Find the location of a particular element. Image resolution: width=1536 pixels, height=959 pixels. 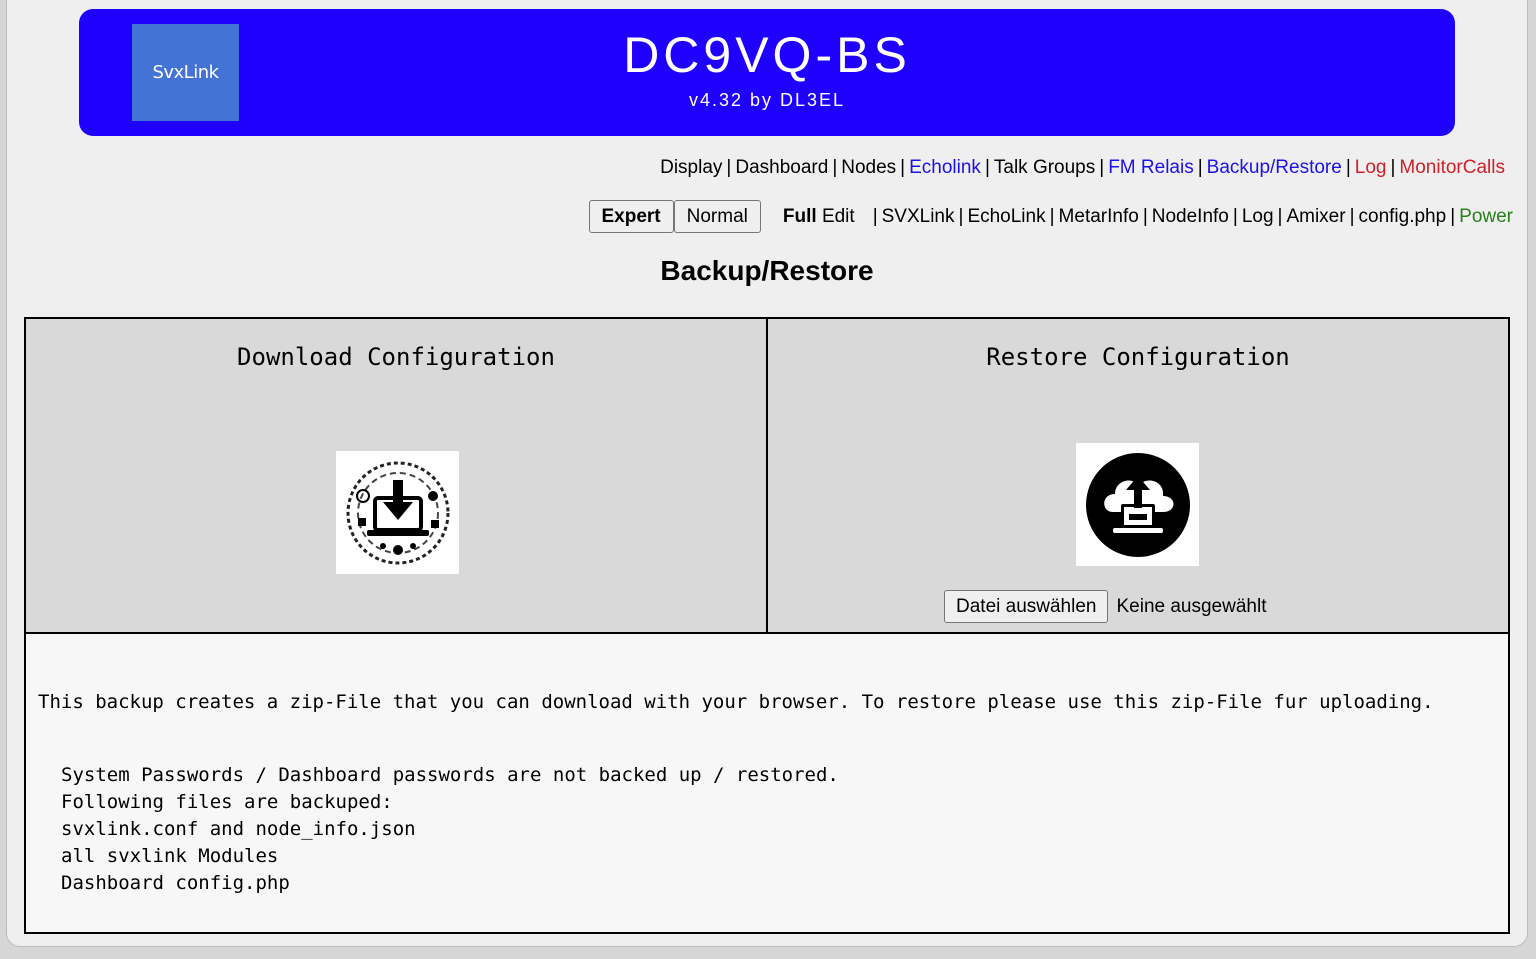

note-line: all svxlink Modules is located at coordinates (170, 856).